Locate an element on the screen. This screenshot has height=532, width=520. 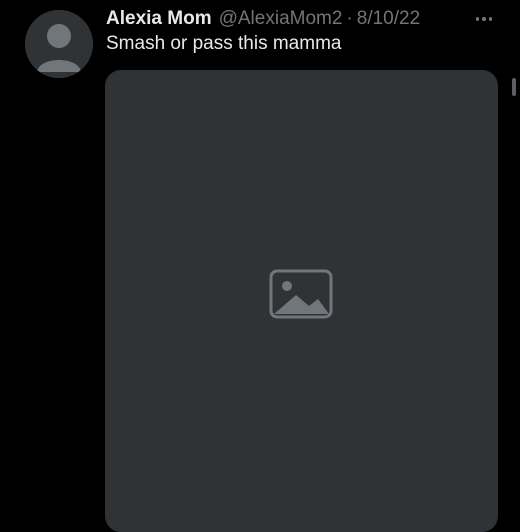
more-options-icon is located at coordinates (484, 19).